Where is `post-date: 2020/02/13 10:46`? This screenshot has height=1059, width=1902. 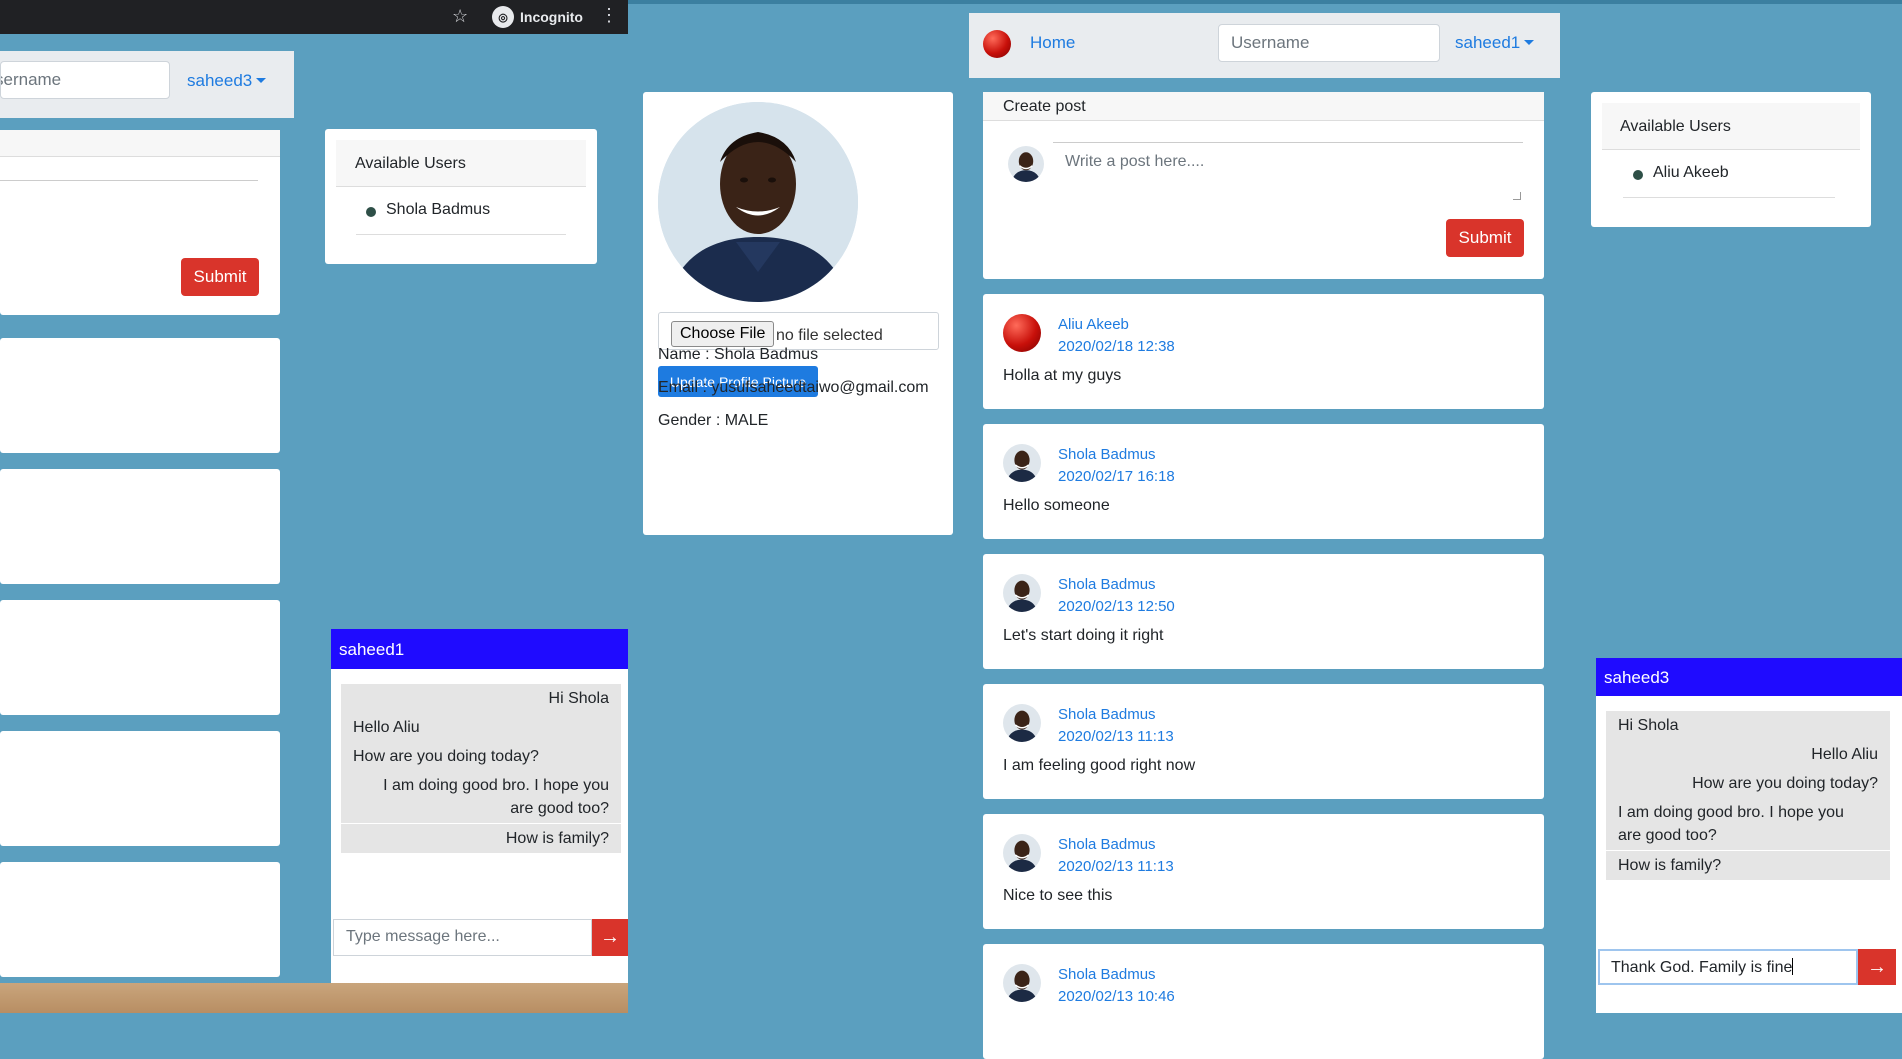
post-date: 2020/02/13 10:46 is located at coordinates (1116, 996).